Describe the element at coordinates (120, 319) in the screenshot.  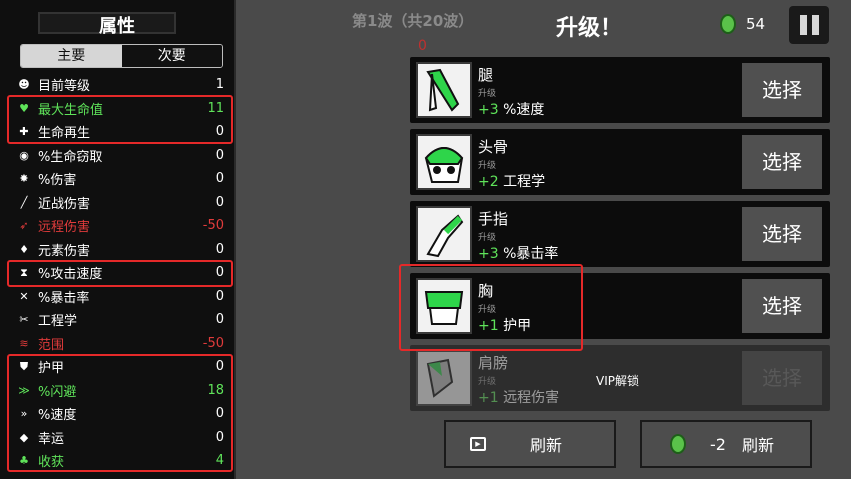
I see `stat-row: ✂ 工程学 0` at that location.